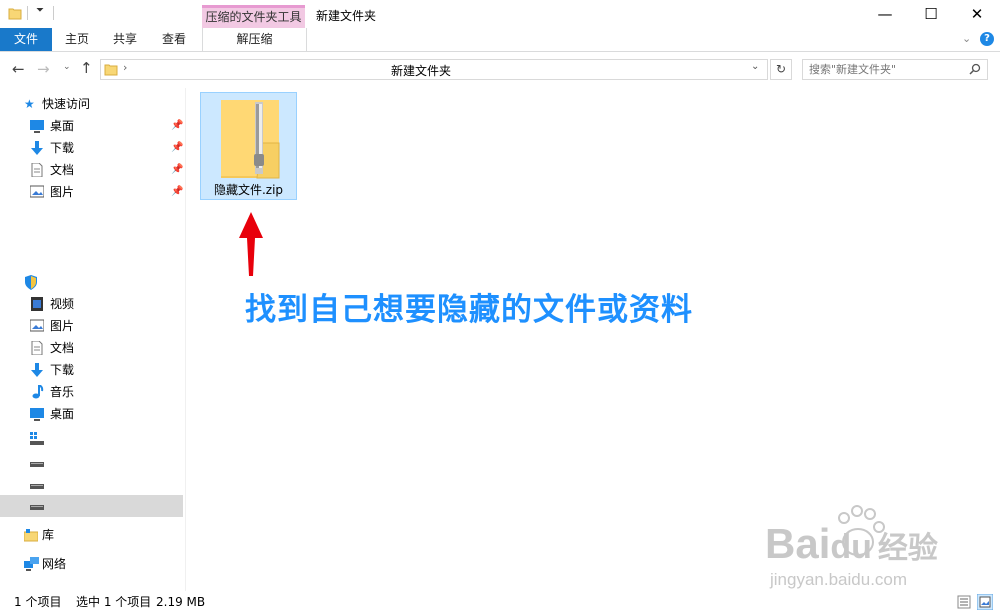 The width and height of the screenshot is (1000, 613). Describe the element at coordinates (91, 535) in the screenshot. I see `nav-libraries: 库` at that location.